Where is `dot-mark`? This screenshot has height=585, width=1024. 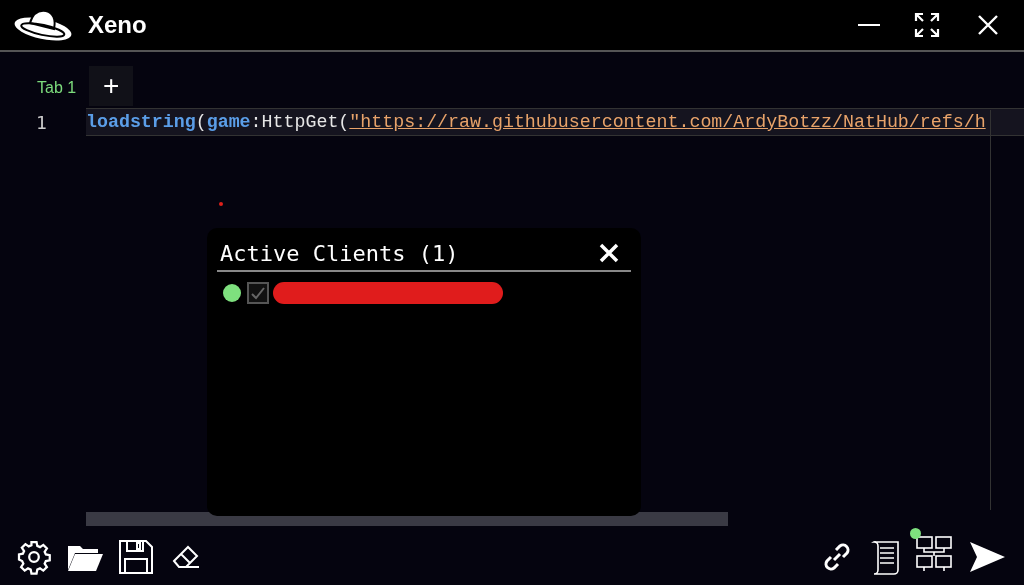 dot-mark is located at coordinates (221, 204).